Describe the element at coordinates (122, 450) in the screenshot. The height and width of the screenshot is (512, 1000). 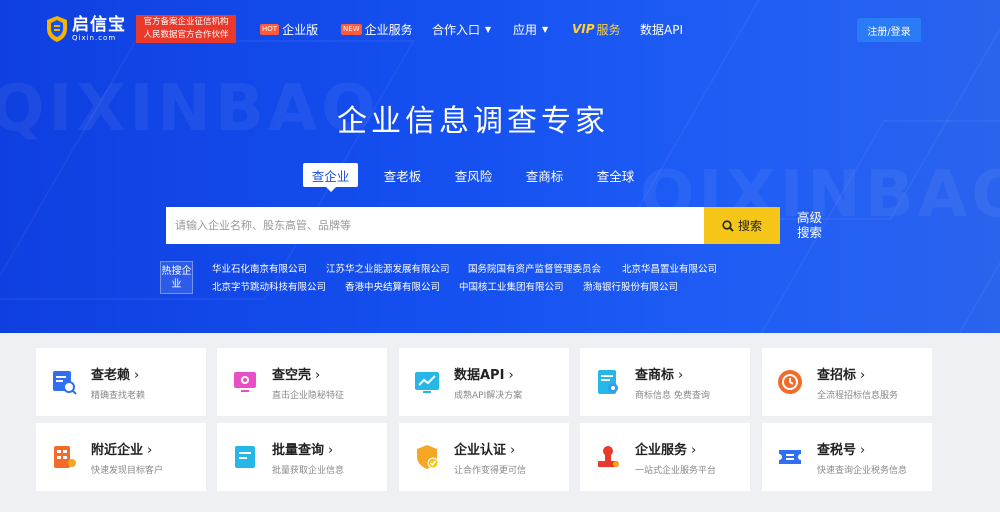
I see `card-title: 附近企业 ›` at that location.